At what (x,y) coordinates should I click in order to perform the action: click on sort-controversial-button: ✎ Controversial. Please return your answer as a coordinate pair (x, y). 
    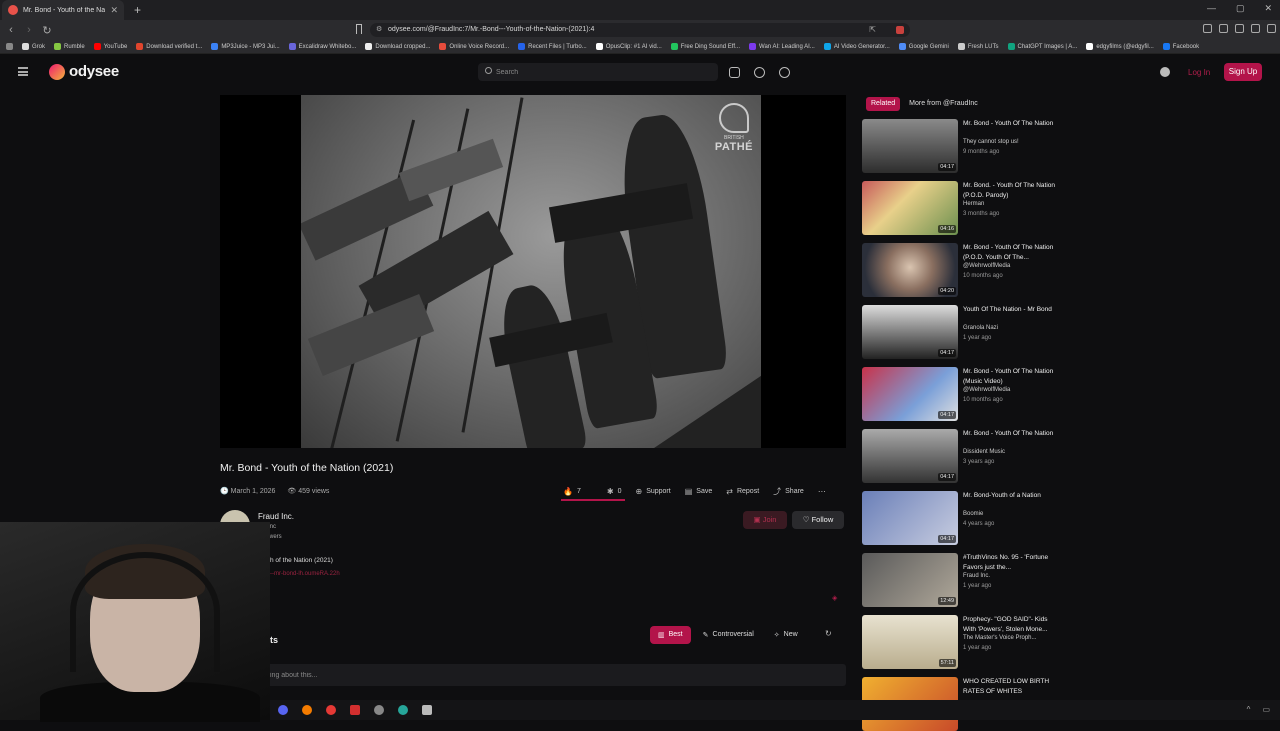
    Looking at the image, I should click on (728, 635).